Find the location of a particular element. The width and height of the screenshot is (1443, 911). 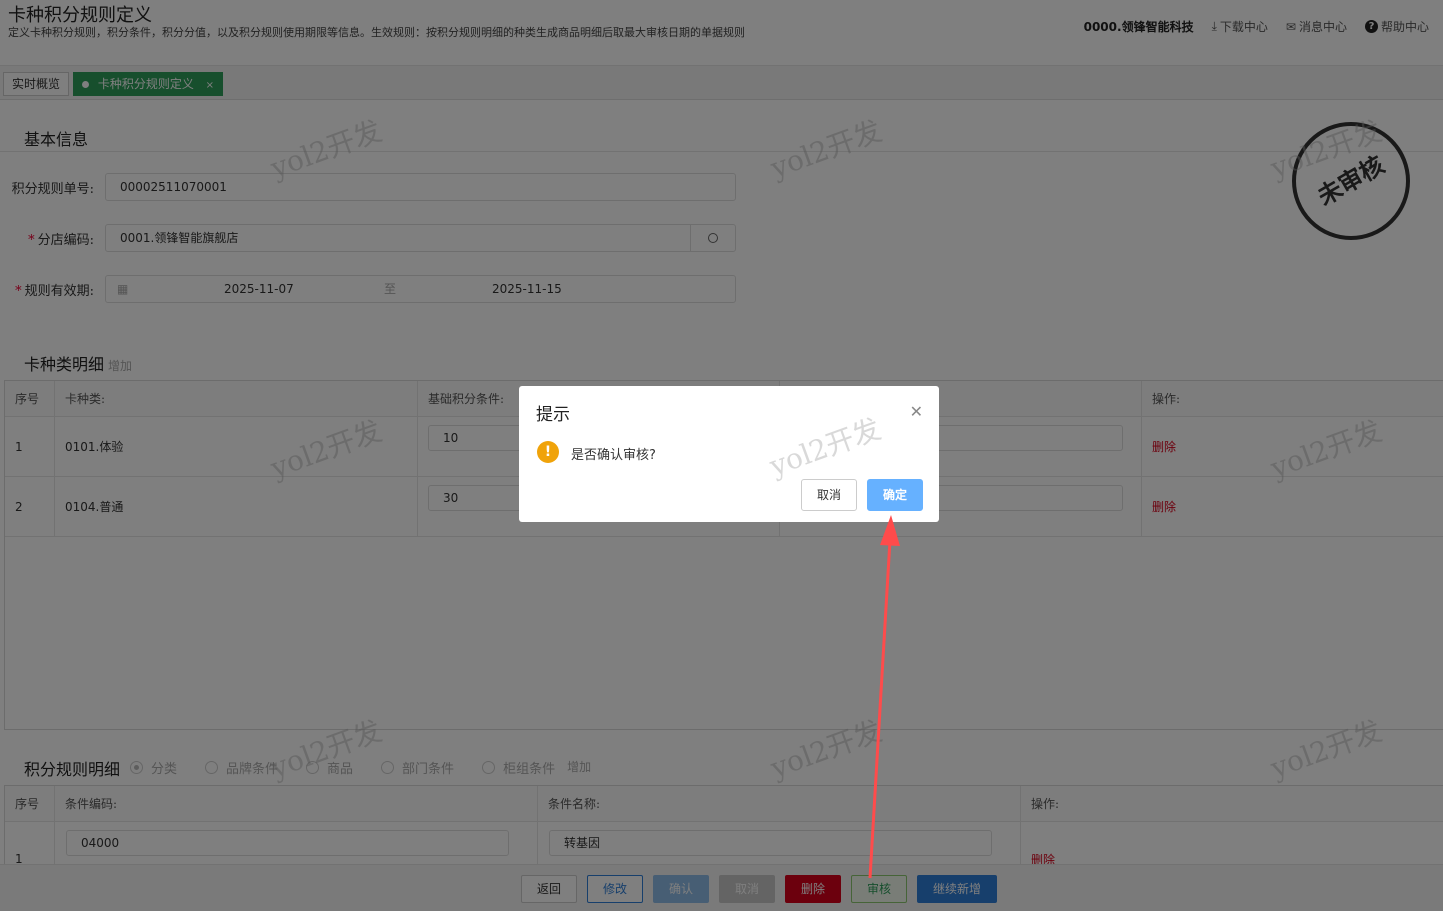

dialog-ok-button: 确定 is located at coordinates (895, 495).